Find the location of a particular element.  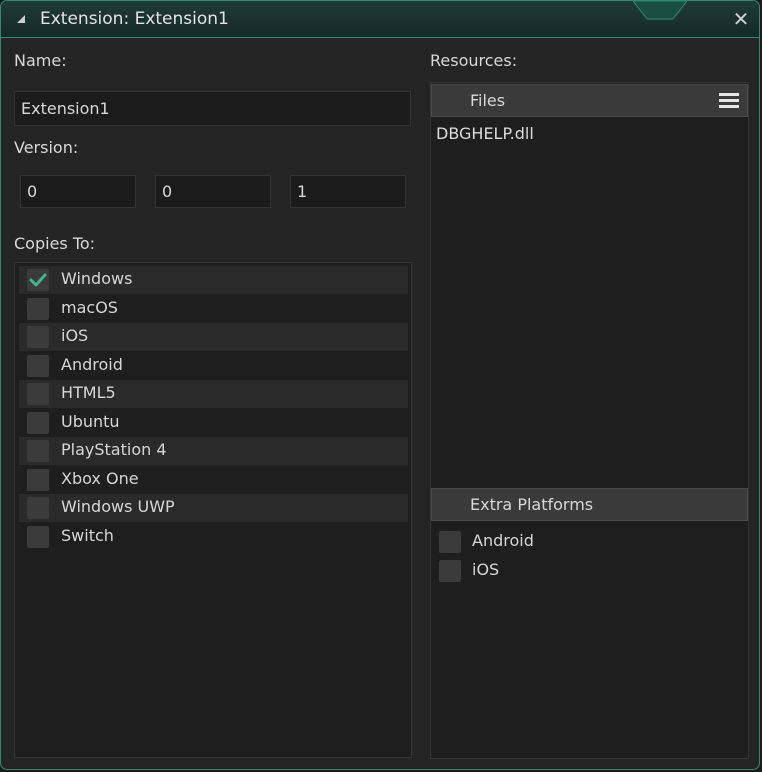

version-patch-field: 1 is located at coordinates (348, 191).